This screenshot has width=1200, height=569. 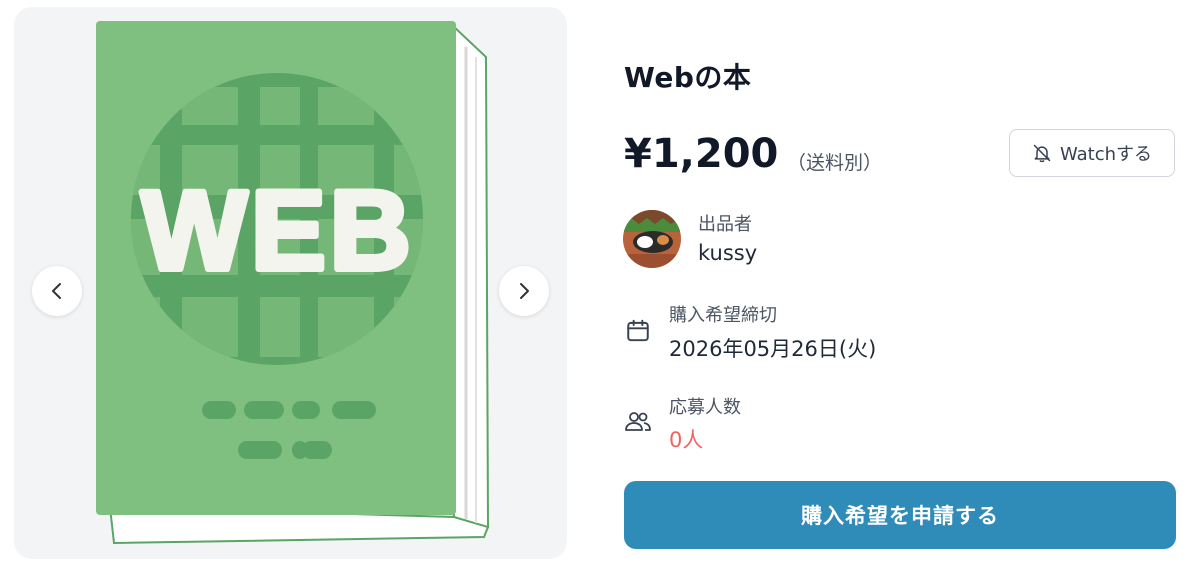 What do you see at coordinates (688, 77) in the screenshot?
I see `product-title: Webの本` at bounding box center [688, 77].